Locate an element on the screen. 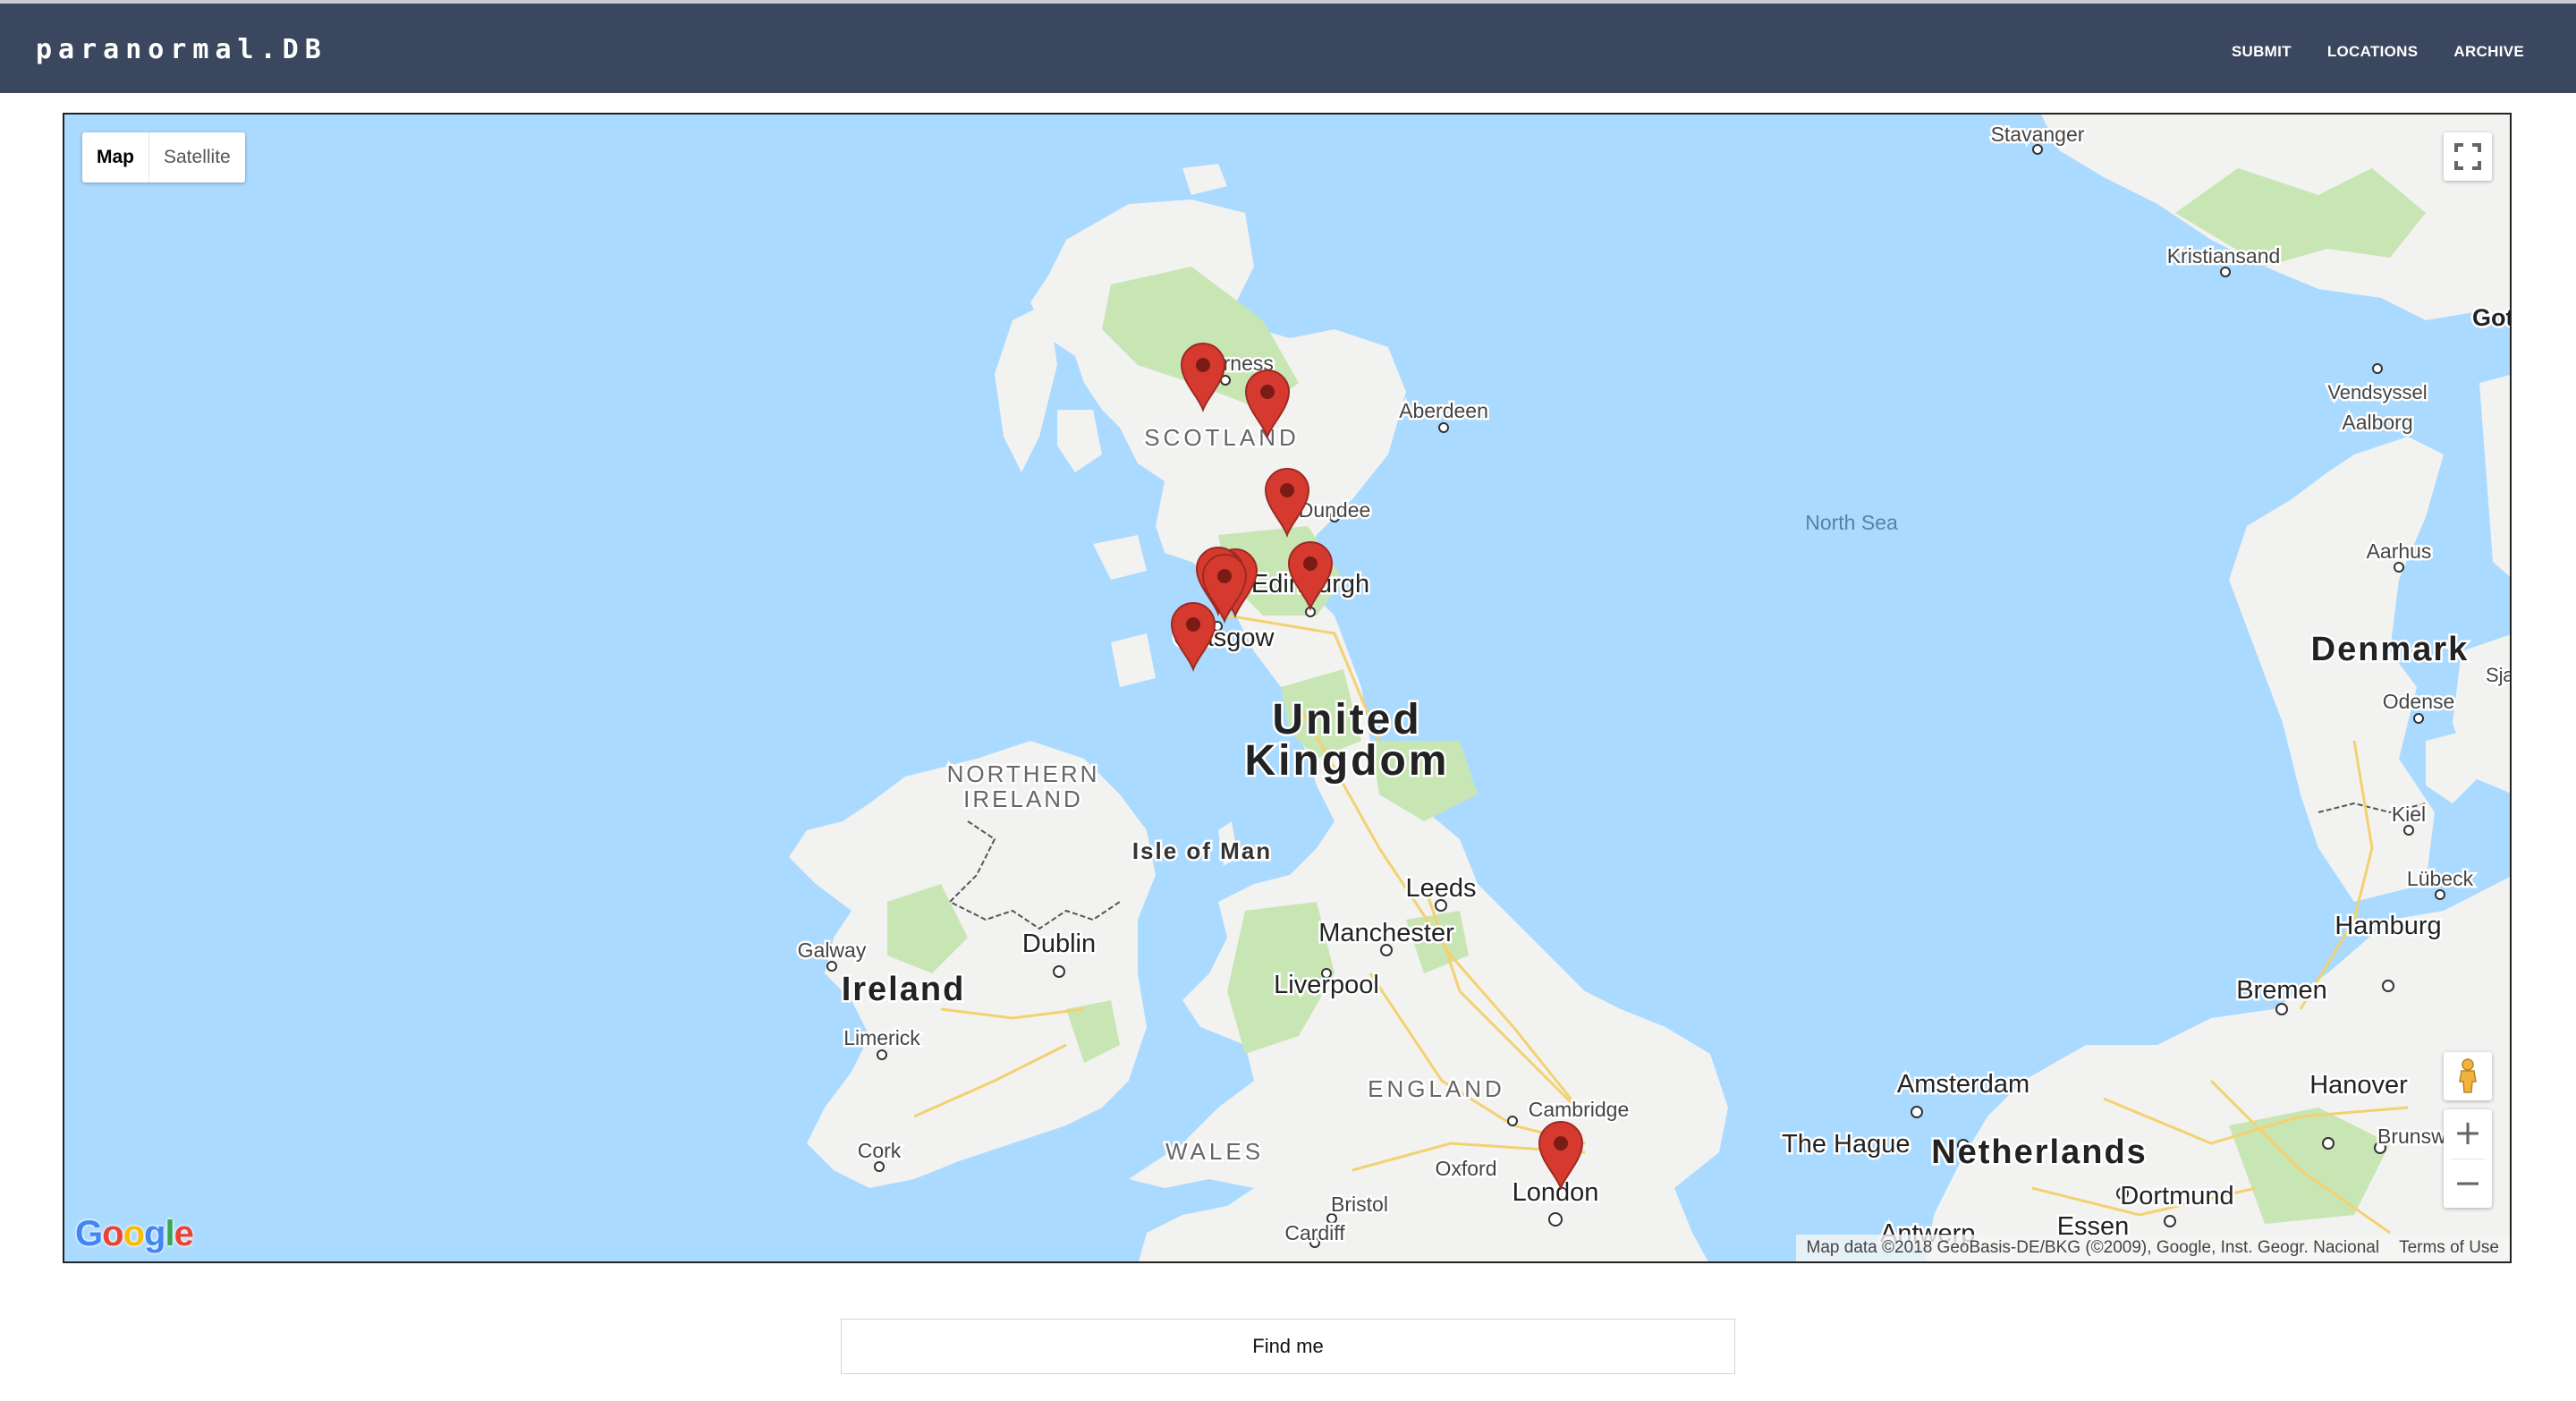 Image resolution: width=2576 pixels, height=1401 pixels. label-aalborg: Aalborg is located at coordinates (2377, 422).